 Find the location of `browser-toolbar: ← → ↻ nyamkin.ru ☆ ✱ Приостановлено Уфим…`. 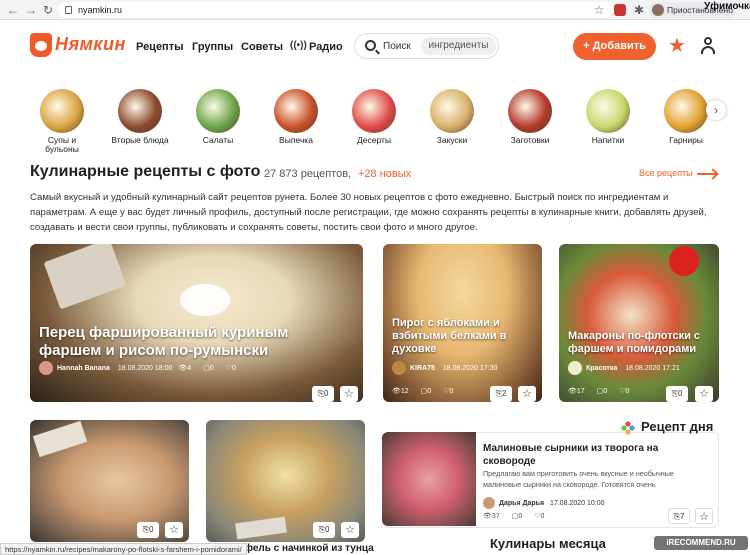

browser-toolbar: ← → ↻ nyamkin.ru ☆ ✱ Приостановлено Уфим… is located at coordinates (375, 10).